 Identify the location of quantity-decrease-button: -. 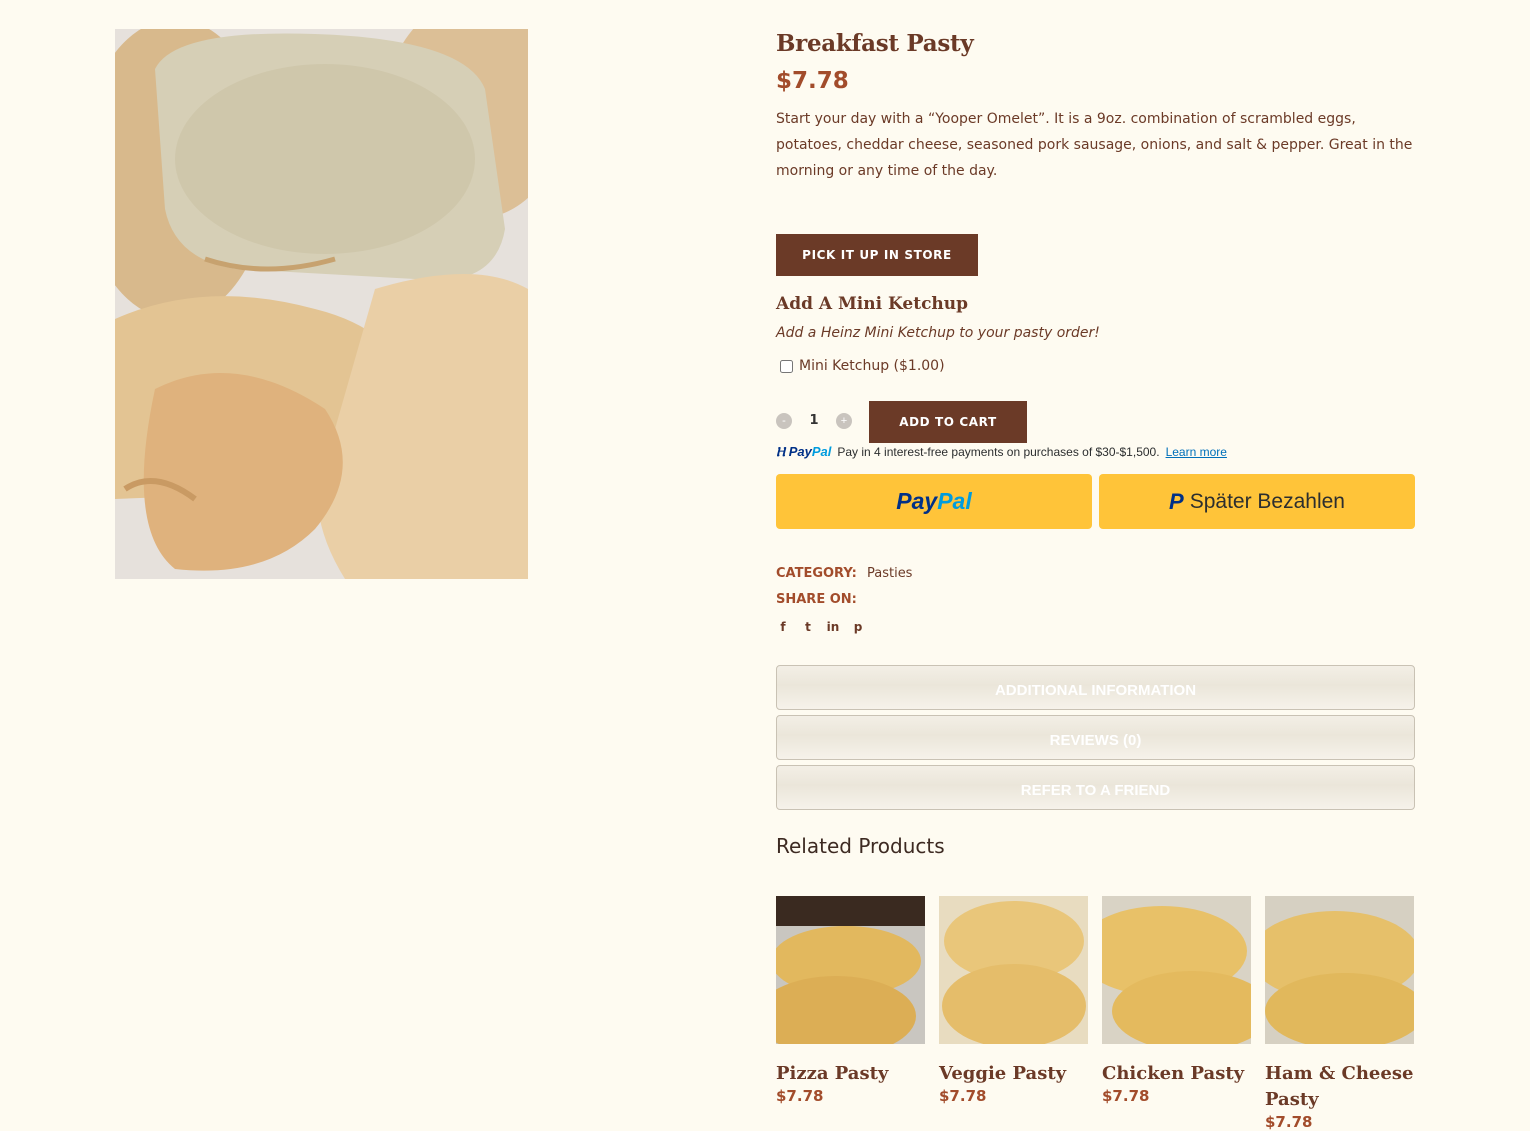
(784, 420).